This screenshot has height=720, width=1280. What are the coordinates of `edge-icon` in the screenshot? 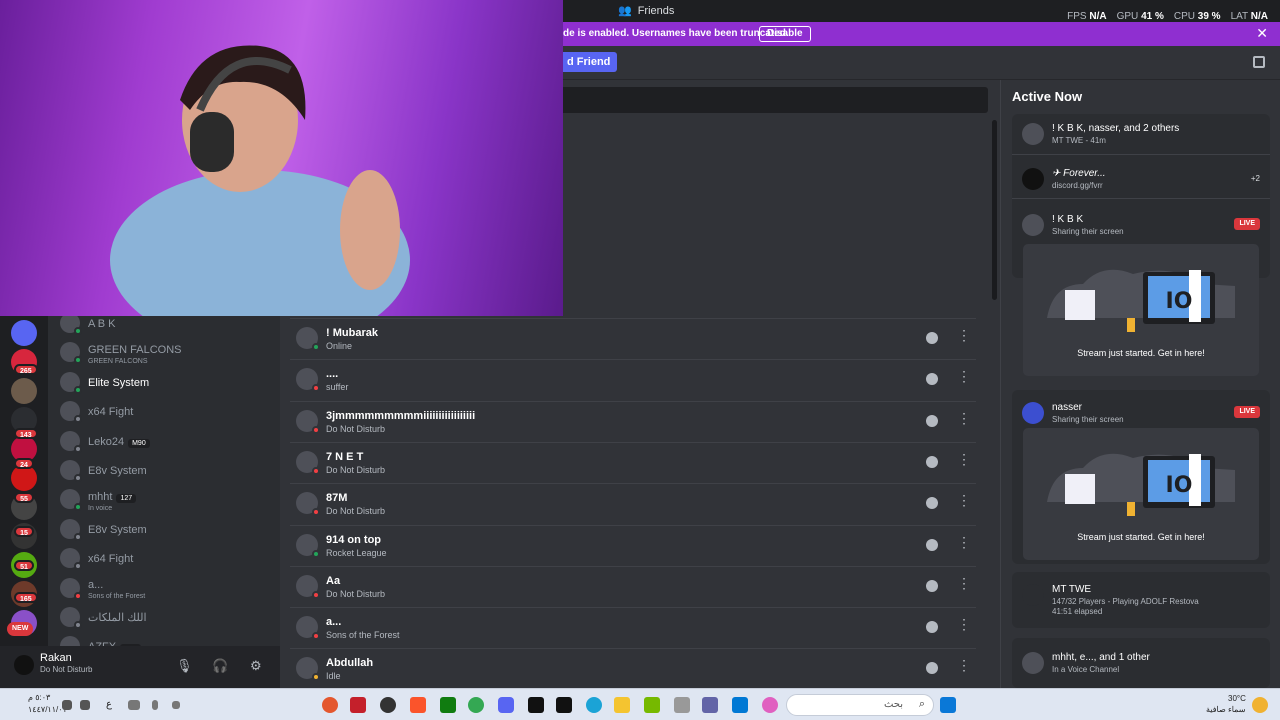 It's located at (594, 705).